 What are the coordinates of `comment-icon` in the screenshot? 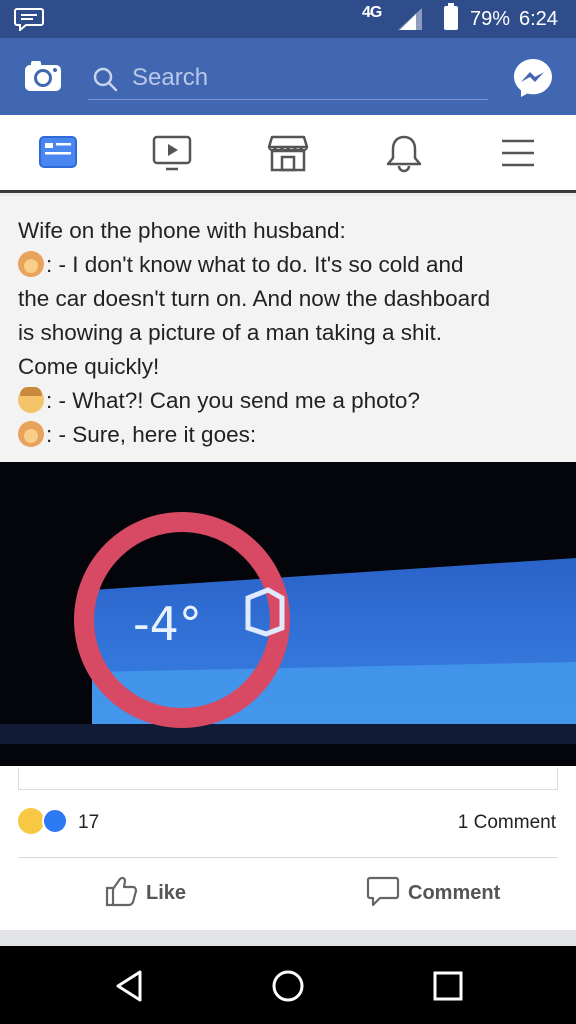 It's located at (383, 891).